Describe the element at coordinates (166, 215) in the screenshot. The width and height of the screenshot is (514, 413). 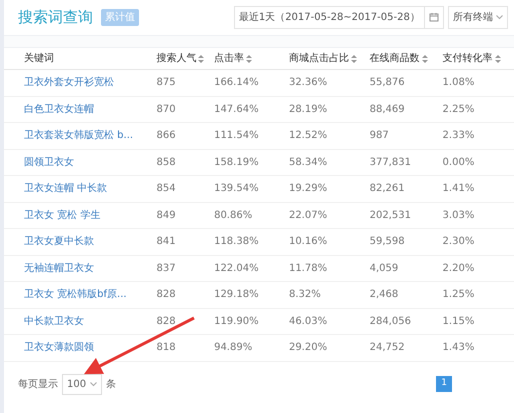
I see `table-cell: 849` at that location.